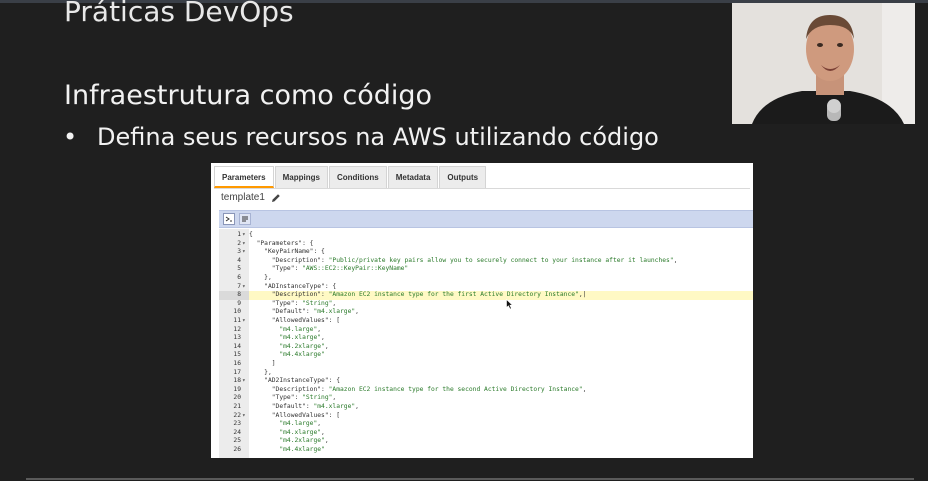  Describe the element at coordinates (486, 338) in the screenshot. I see `code-line: 13 "m4.xlarge",` at that location.